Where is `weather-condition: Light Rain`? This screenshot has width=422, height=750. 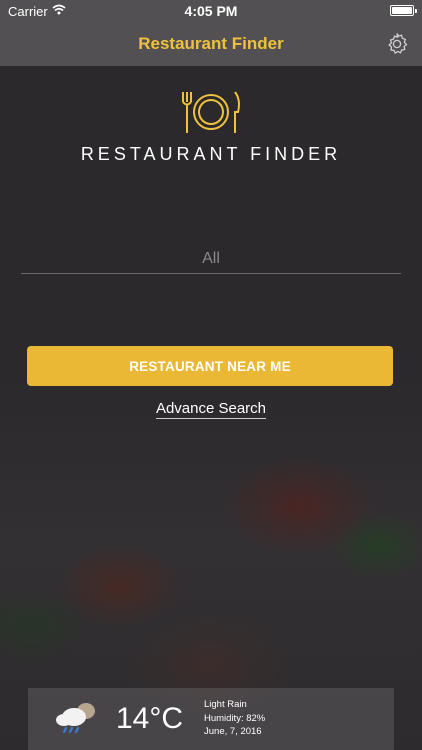 weather-condition: Light Rain is located at coordinates (225, 704).